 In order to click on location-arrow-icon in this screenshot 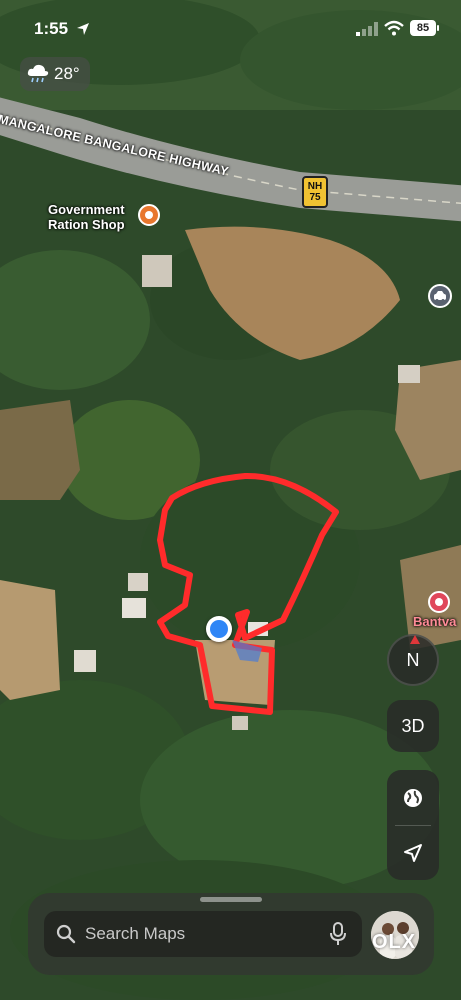, I will do `click(413, 852)`.